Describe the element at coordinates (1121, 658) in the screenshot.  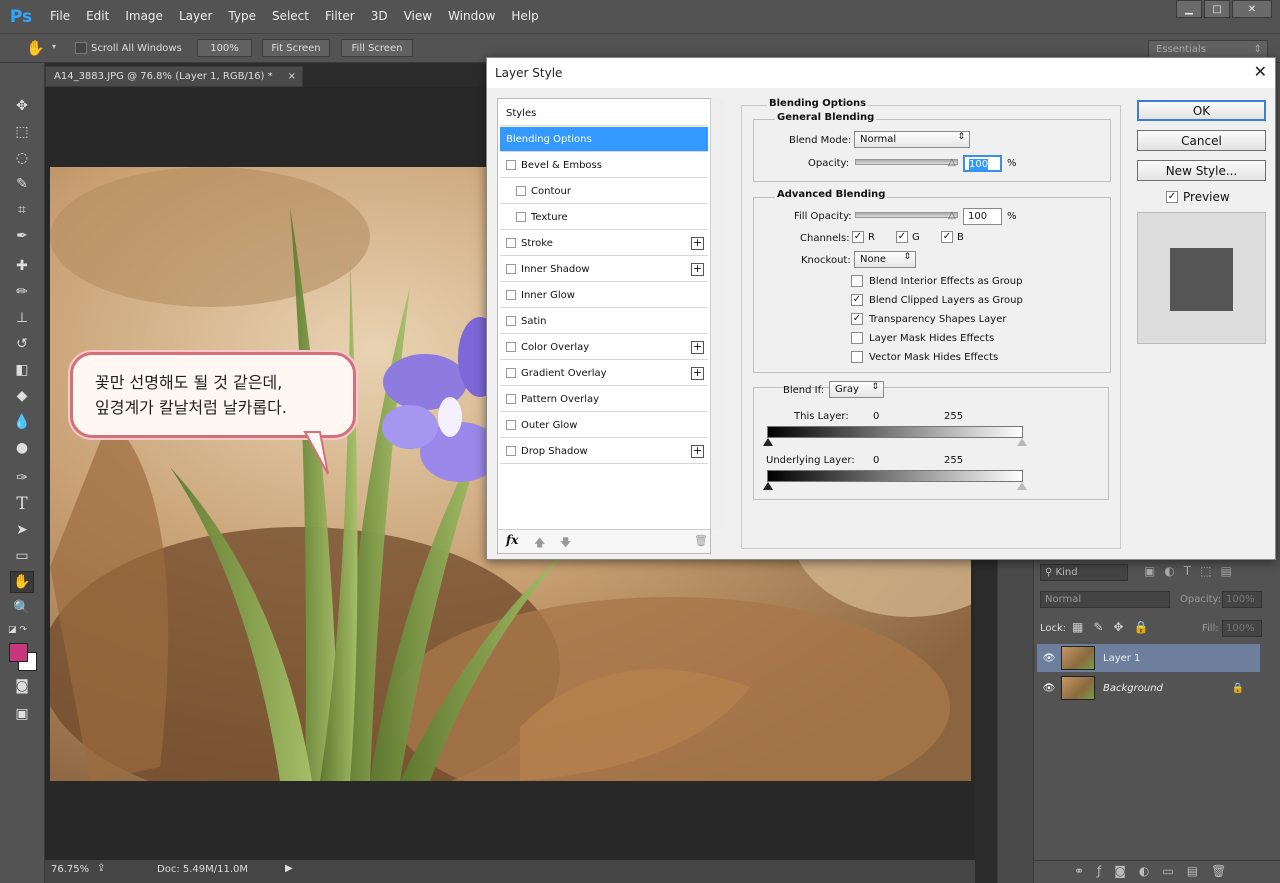
I see `layer-name: Layer 1` at that location.